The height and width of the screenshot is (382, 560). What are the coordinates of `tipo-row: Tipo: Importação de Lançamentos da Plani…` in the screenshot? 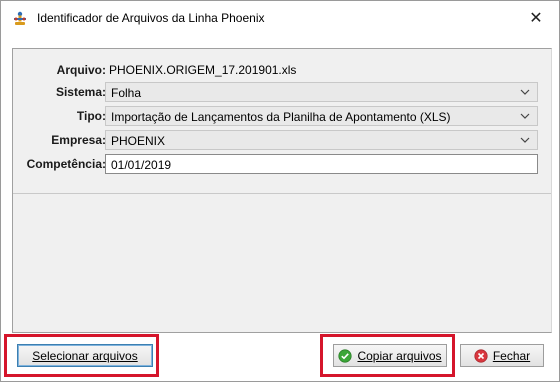 It's located at (282, 116).